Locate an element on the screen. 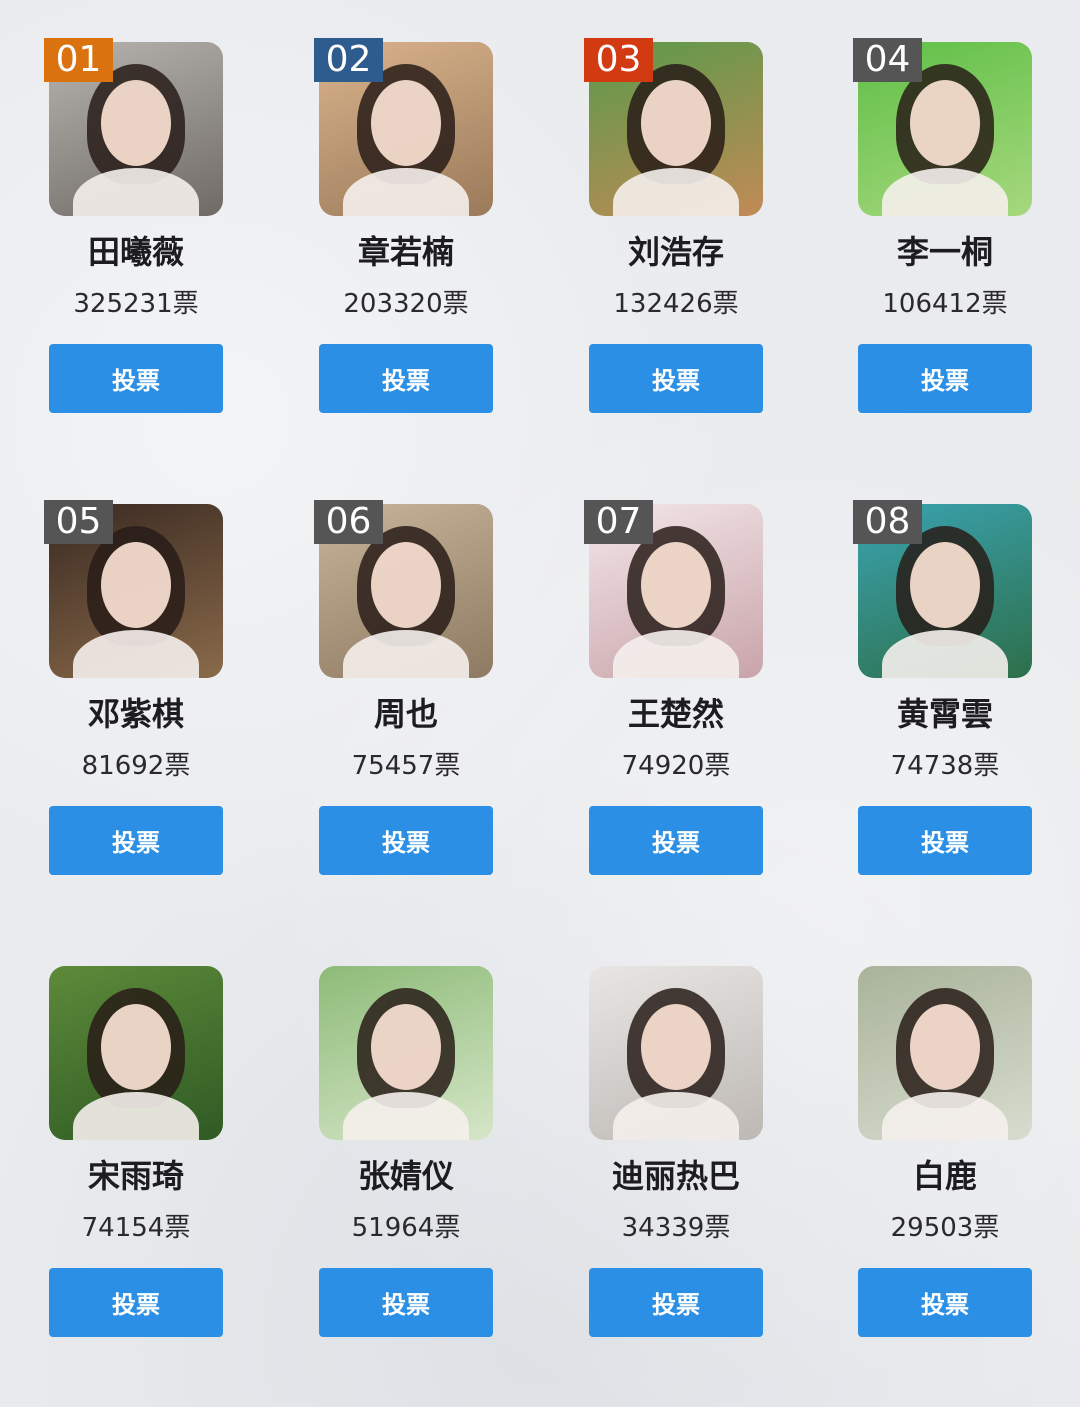  vote-count: 203320票 is located at coordinates (406, 304).